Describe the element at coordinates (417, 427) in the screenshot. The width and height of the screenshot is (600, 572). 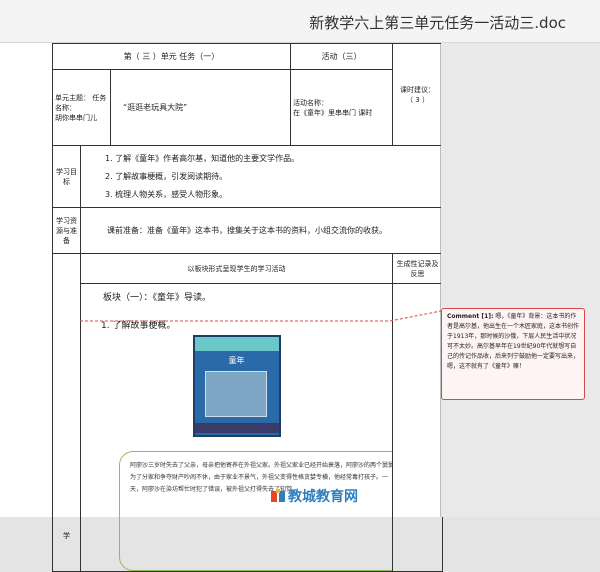
I see `record-cell` at that location.